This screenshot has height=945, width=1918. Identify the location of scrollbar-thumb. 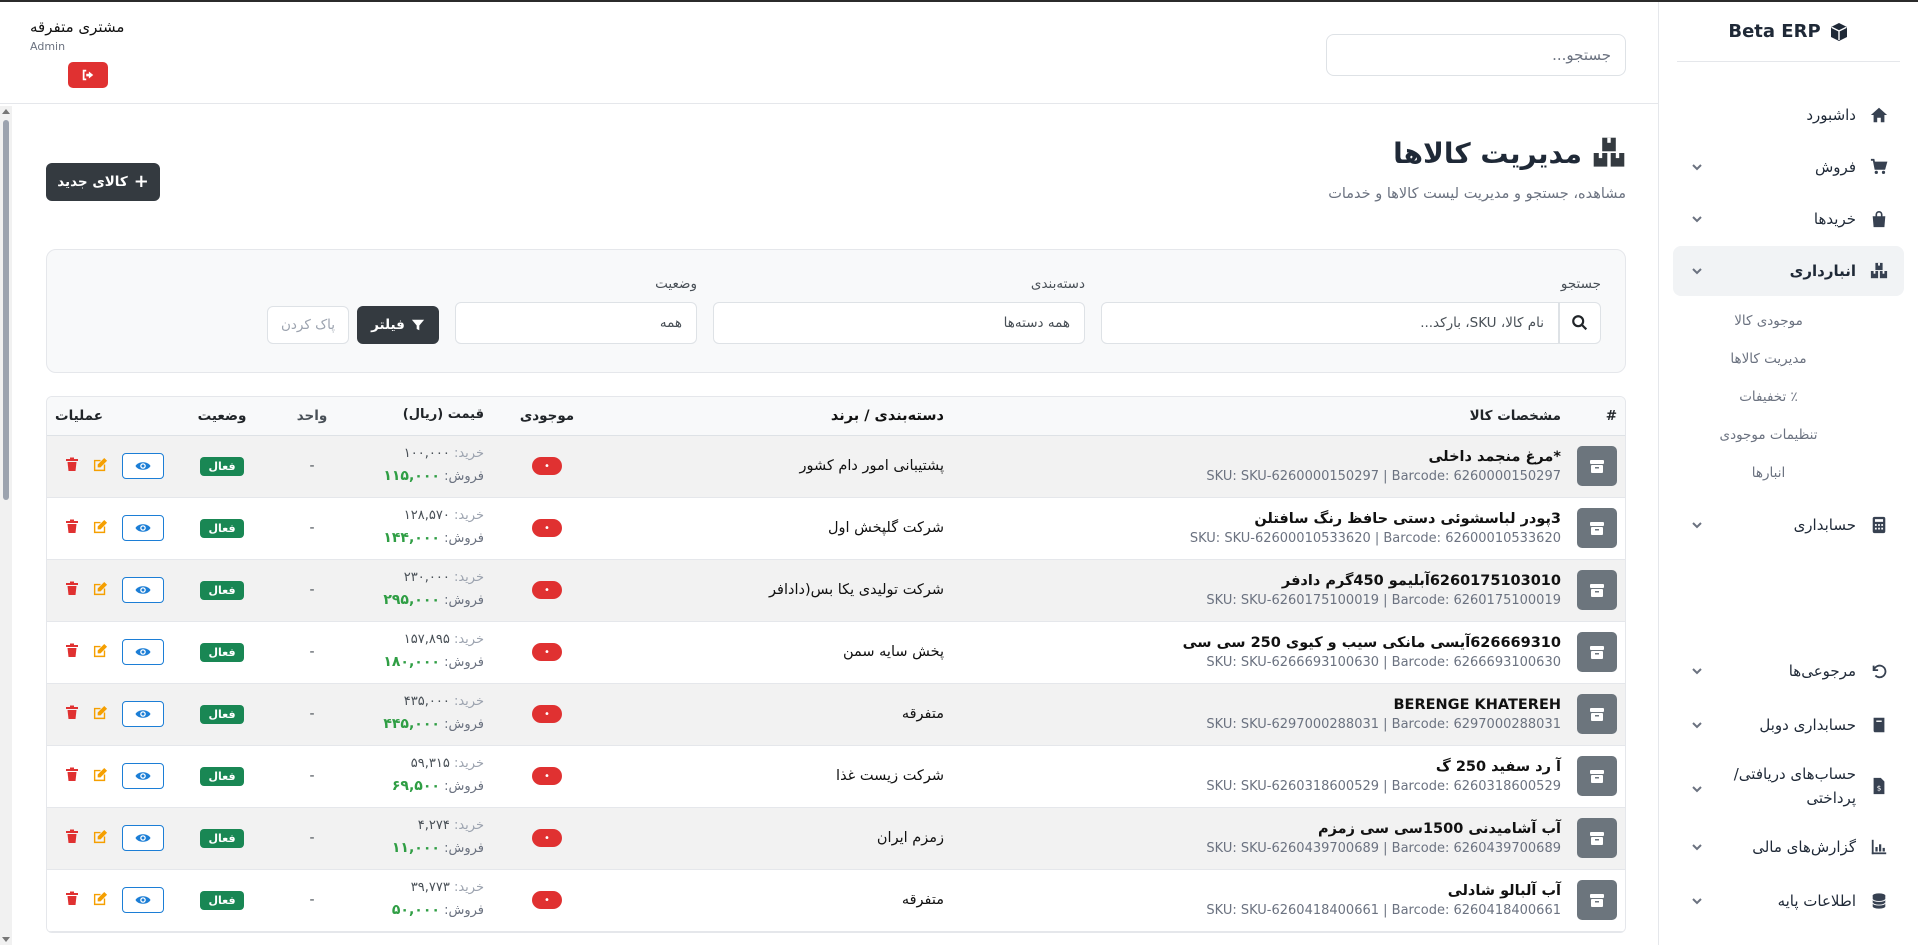
(6, 310).